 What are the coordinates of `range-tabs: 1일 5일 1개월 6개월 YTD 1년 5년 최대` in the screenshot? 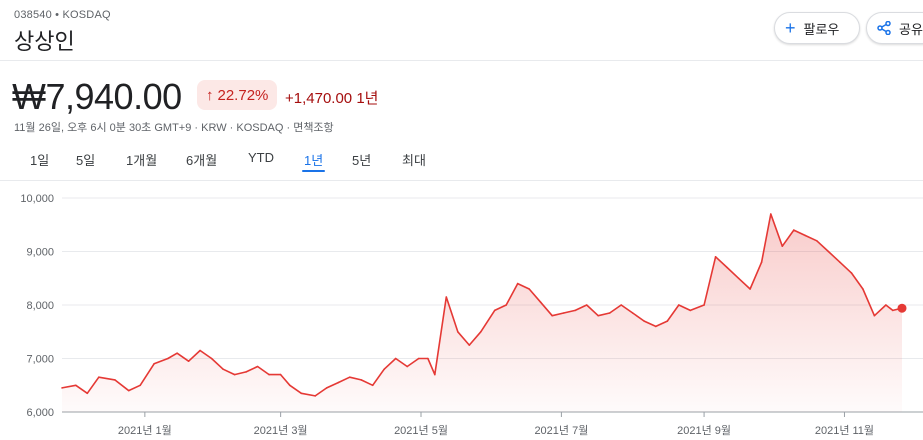 It's located at (225, 161).